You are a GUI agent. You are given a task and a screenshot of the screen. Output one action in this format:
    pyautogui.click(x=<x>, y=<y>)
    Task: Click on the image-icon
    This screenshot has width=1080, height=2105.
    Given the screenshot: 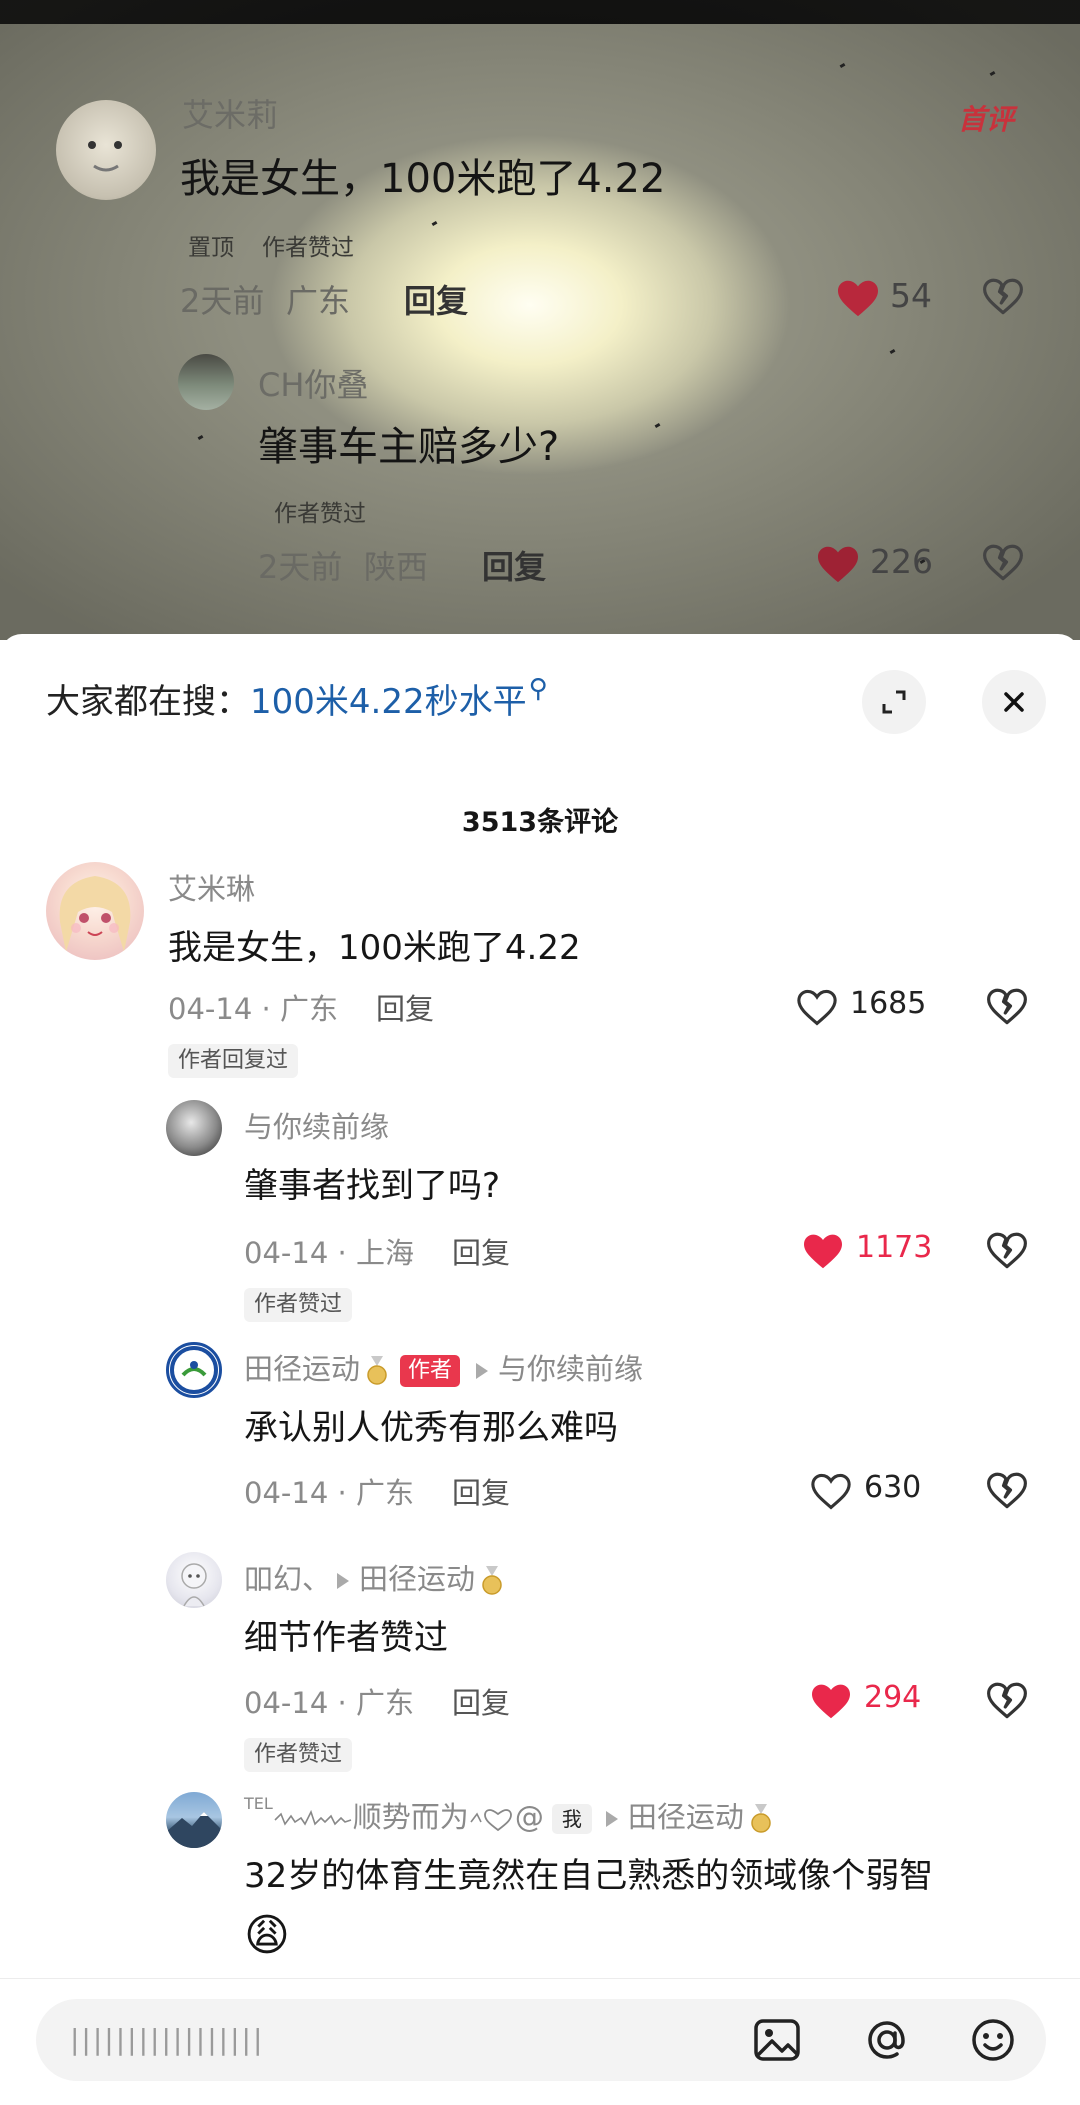 What is the action you would take?
    pyautogui.click(x=777, y=2040)
    